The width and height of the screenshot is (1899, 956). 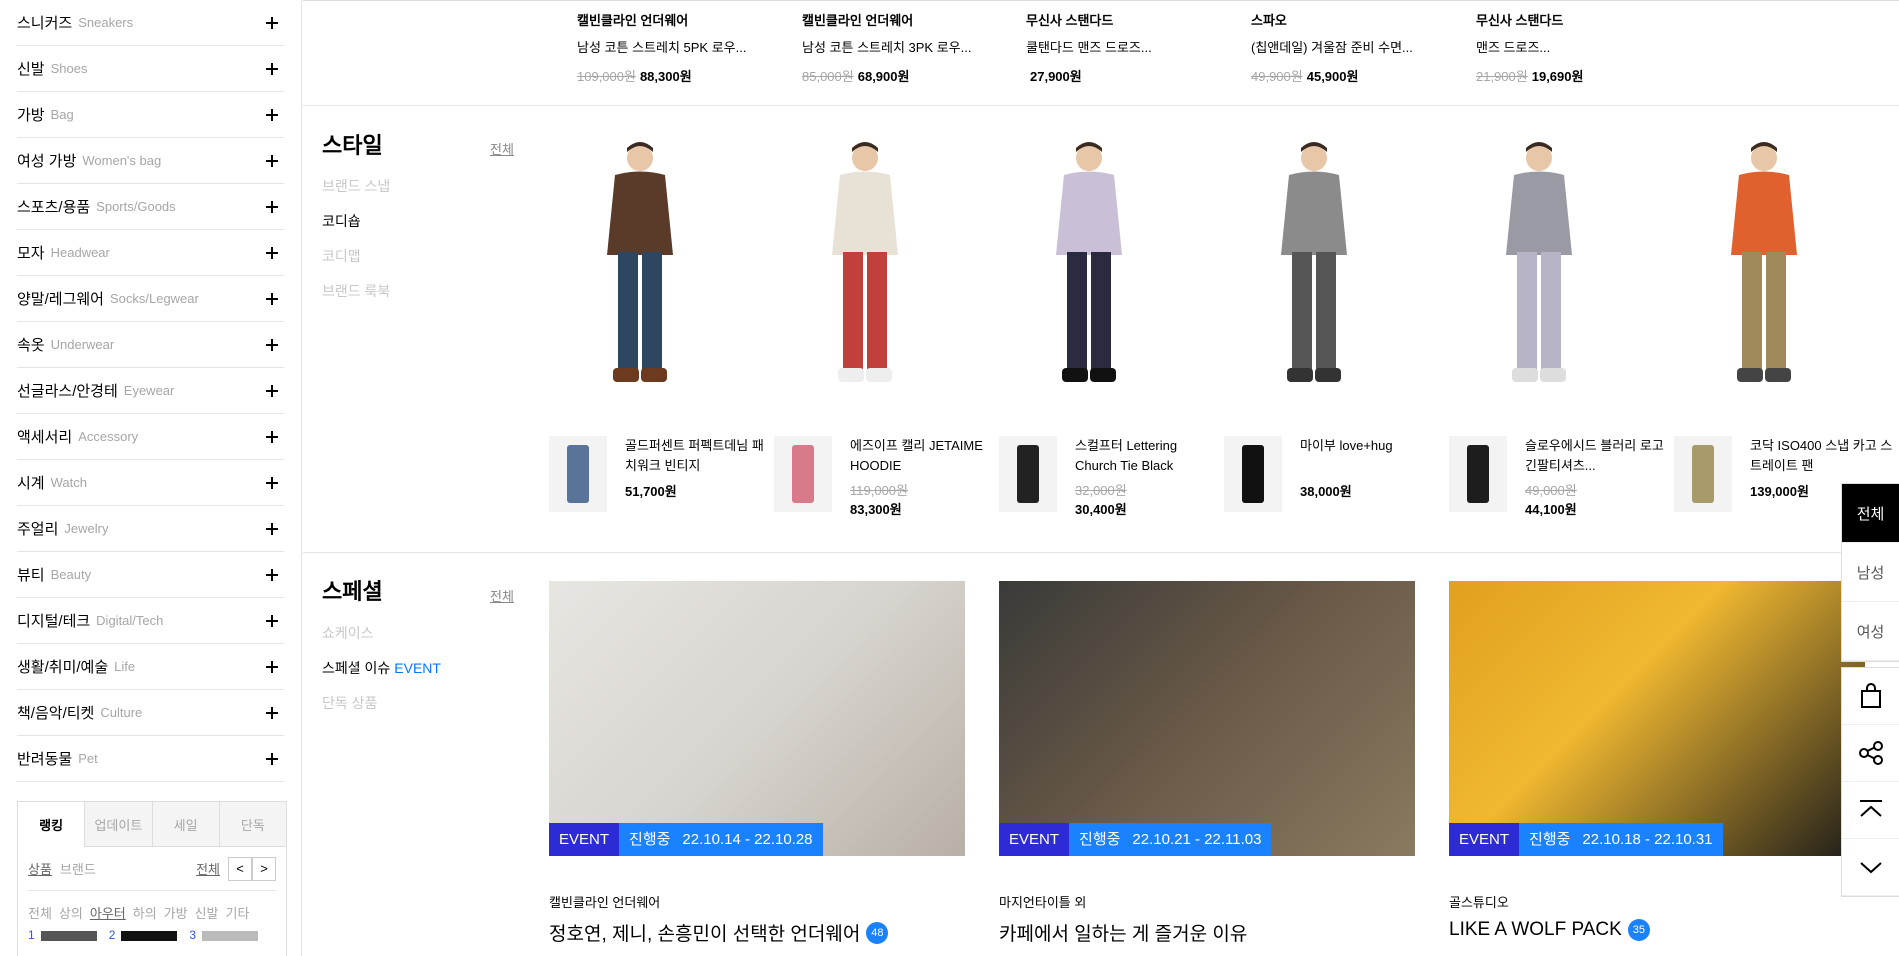 What do you see at coordinates (356, 263) in the screenshot?
I see `style-menu-codimap: 코디맵` at bounding box center [356, 263].